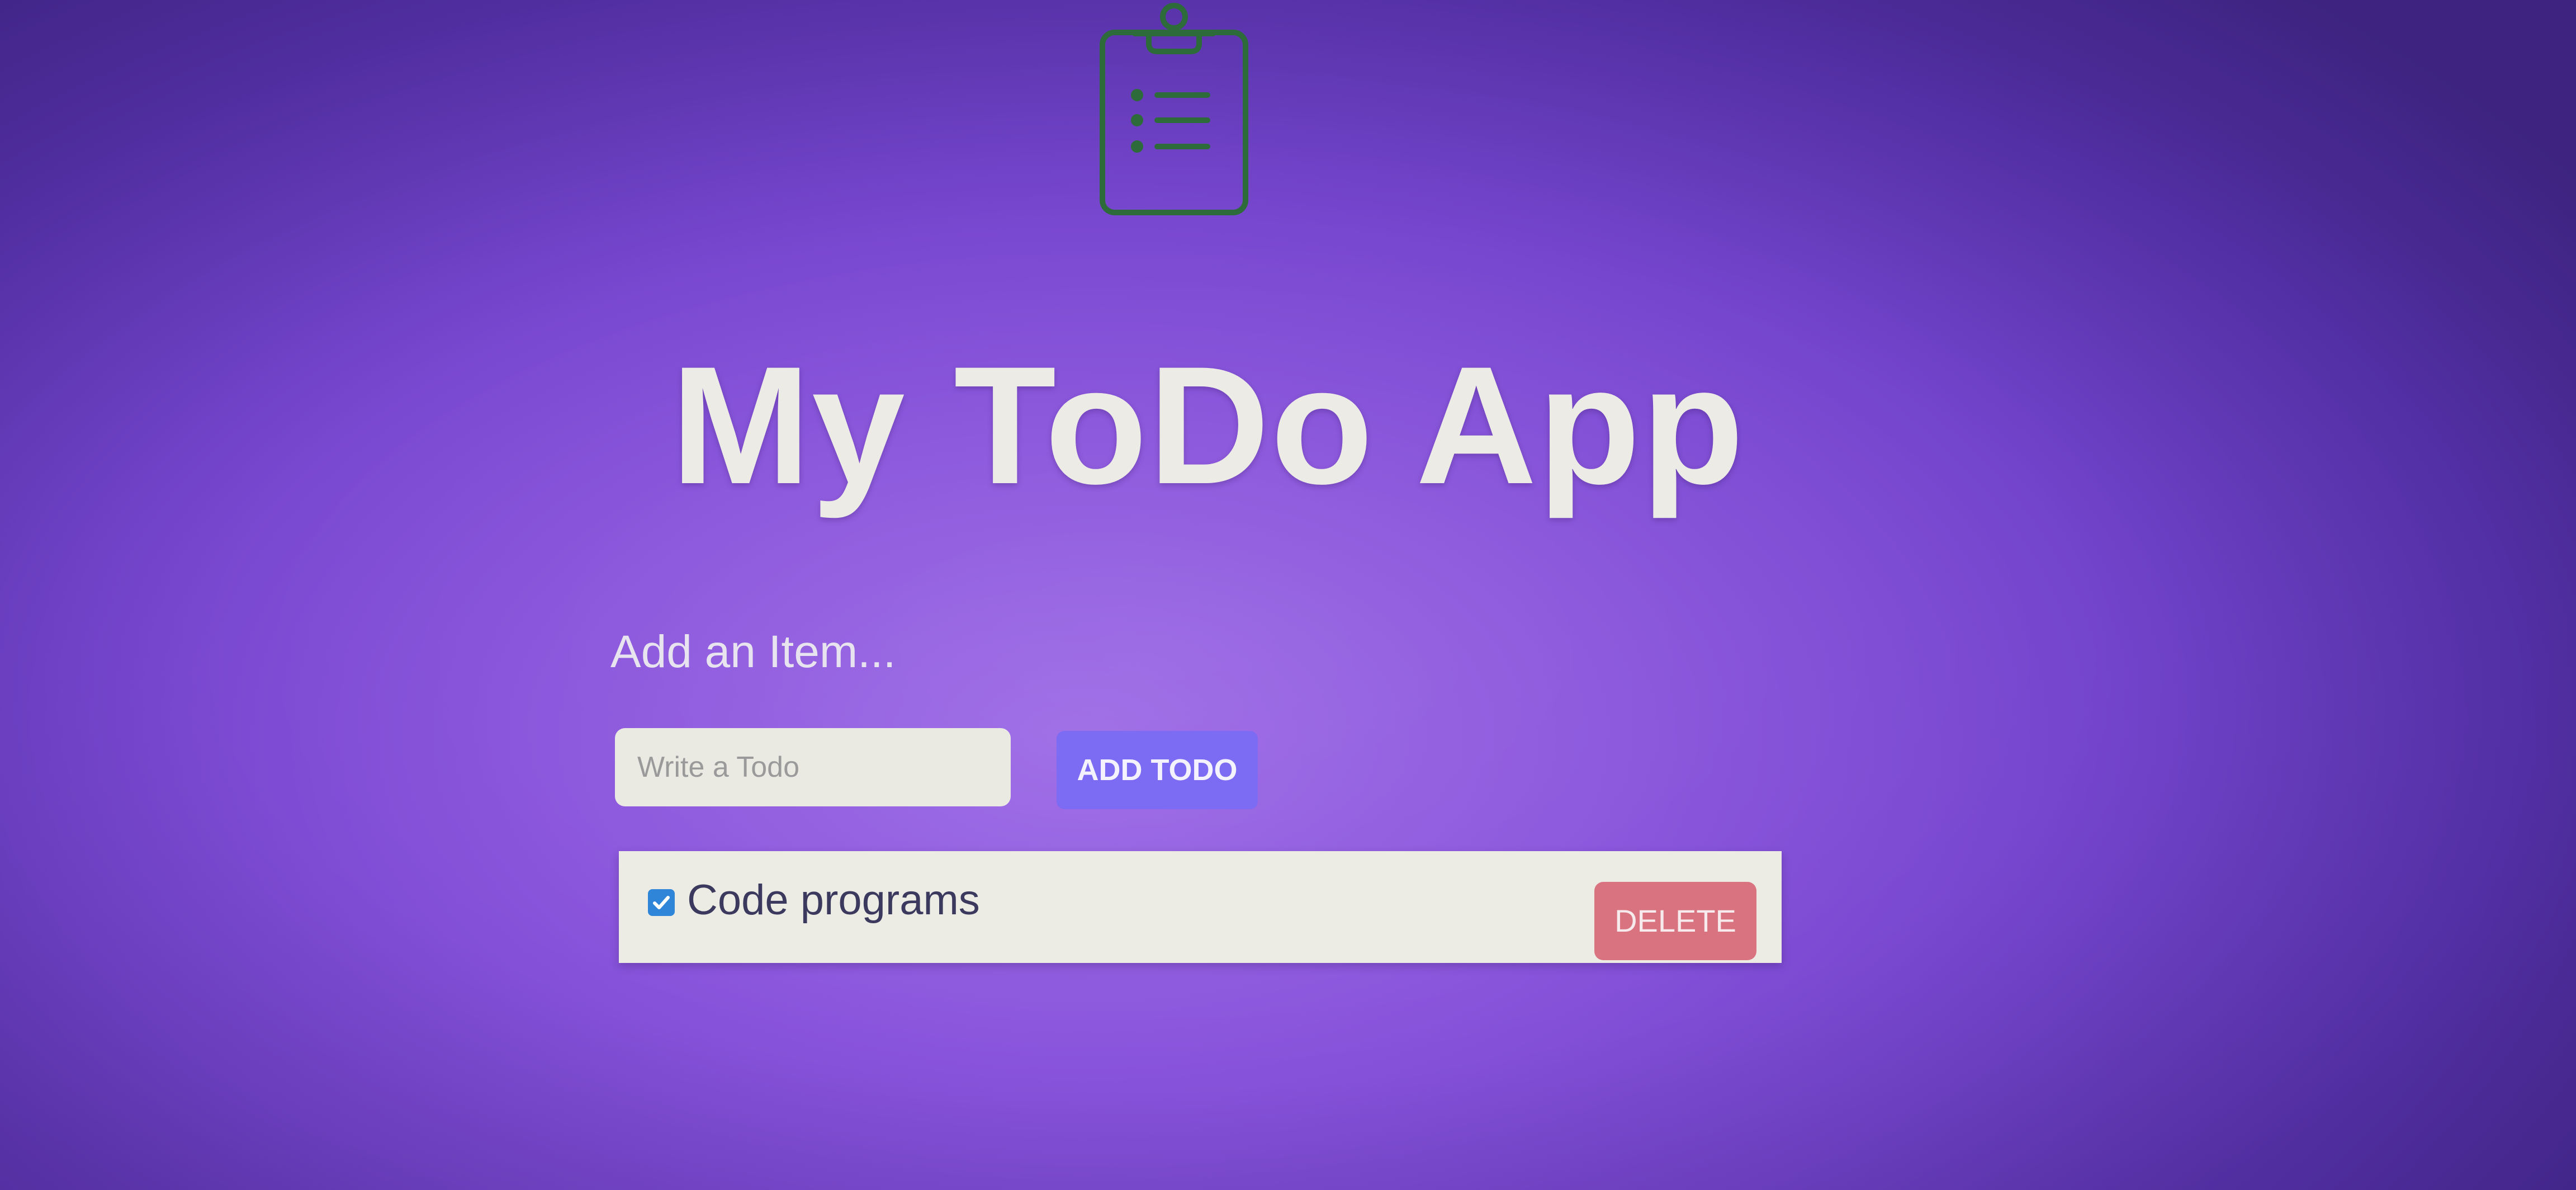 The height and width of the screenshot is (1190, 2576). I want to click on delete-button: DELETE, so click(1675, 921).